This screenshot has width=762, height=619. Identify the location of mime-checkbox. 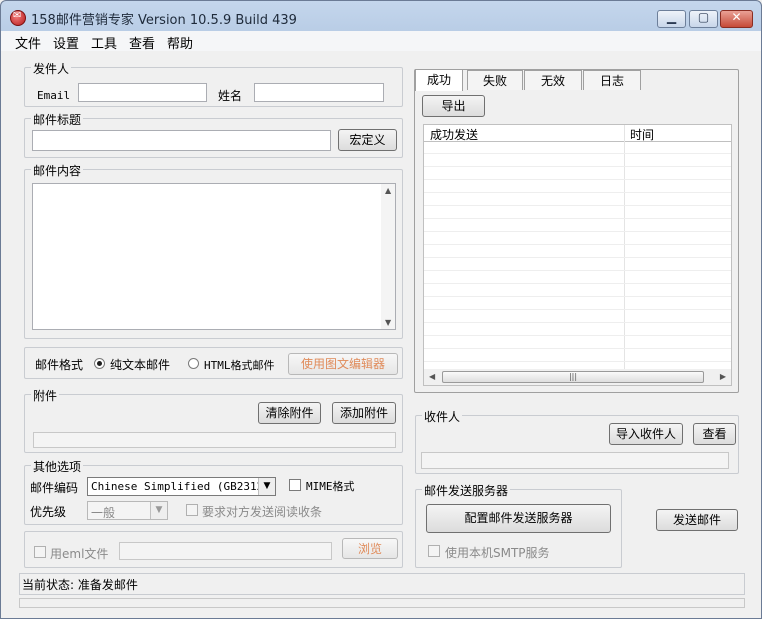
(295, 485).